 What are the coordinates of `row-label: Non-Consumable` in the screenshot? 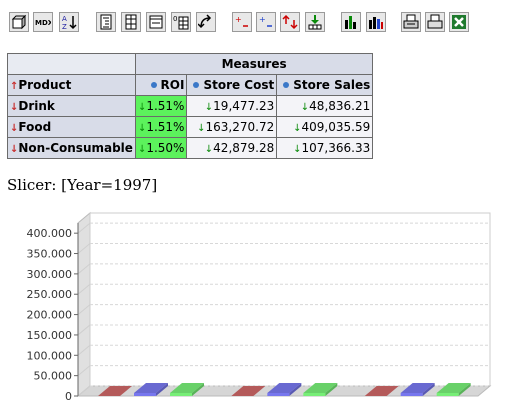 It's located at (75, 148).